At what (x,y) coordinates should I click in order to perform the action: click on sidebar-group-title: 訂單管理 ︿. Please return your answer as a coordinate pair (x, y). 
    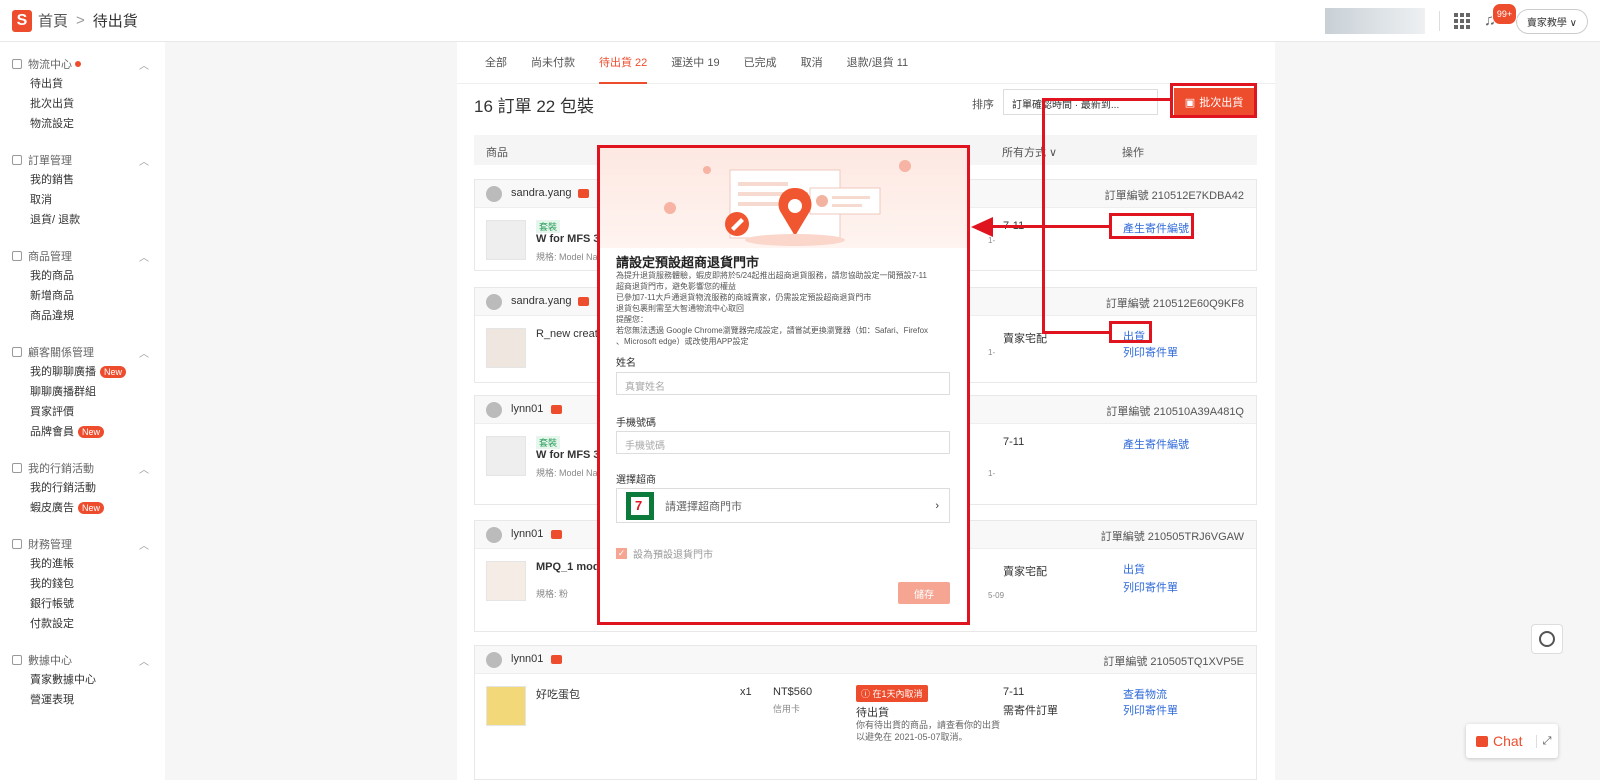
    Looking at the image, I should click on (82, 160).